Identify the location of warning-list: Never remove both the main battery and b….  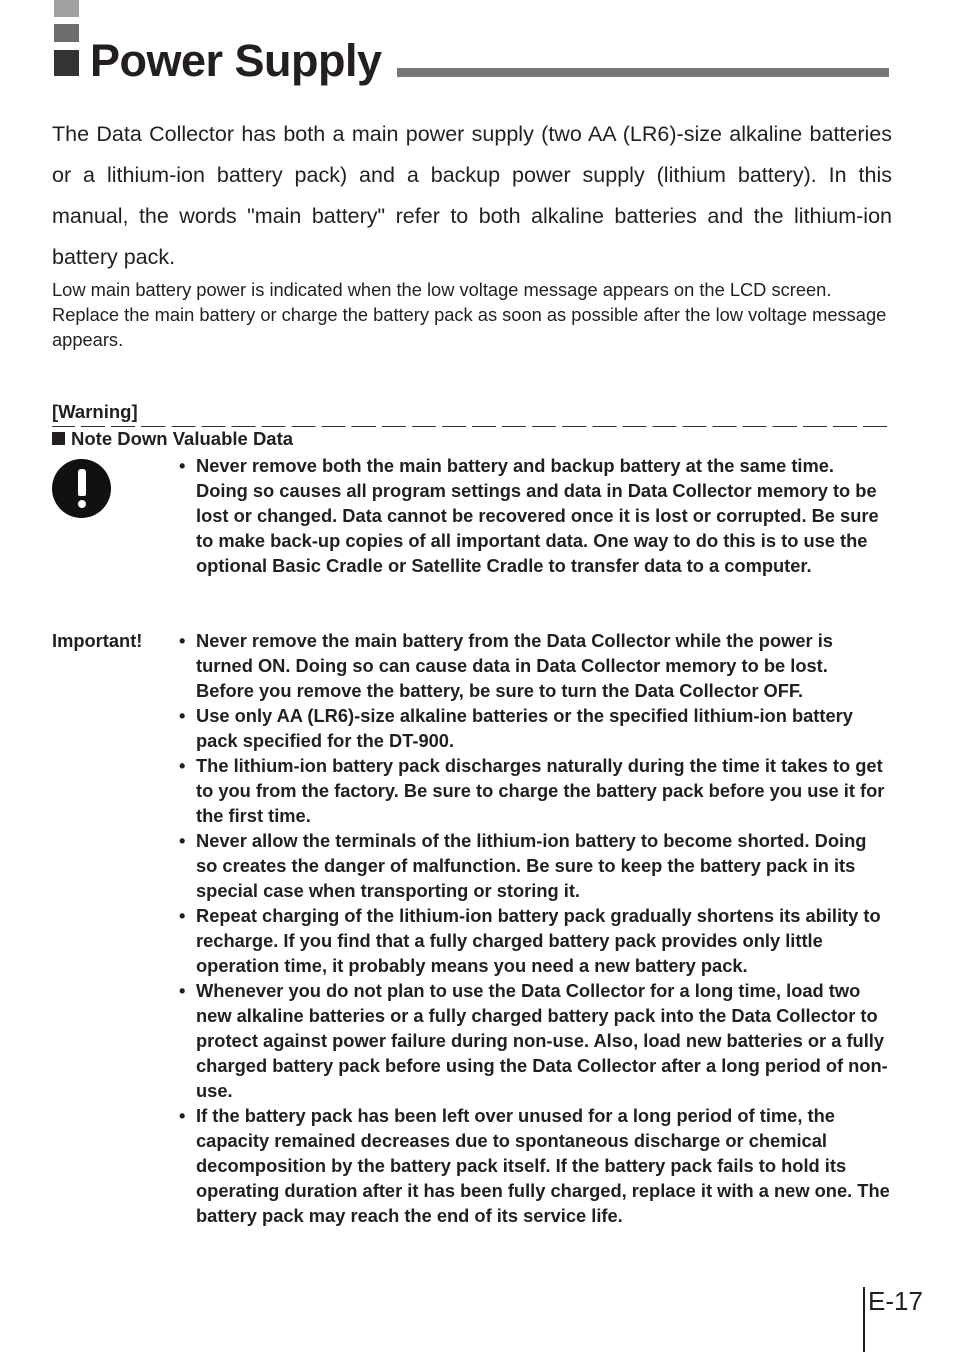
(534, 515).